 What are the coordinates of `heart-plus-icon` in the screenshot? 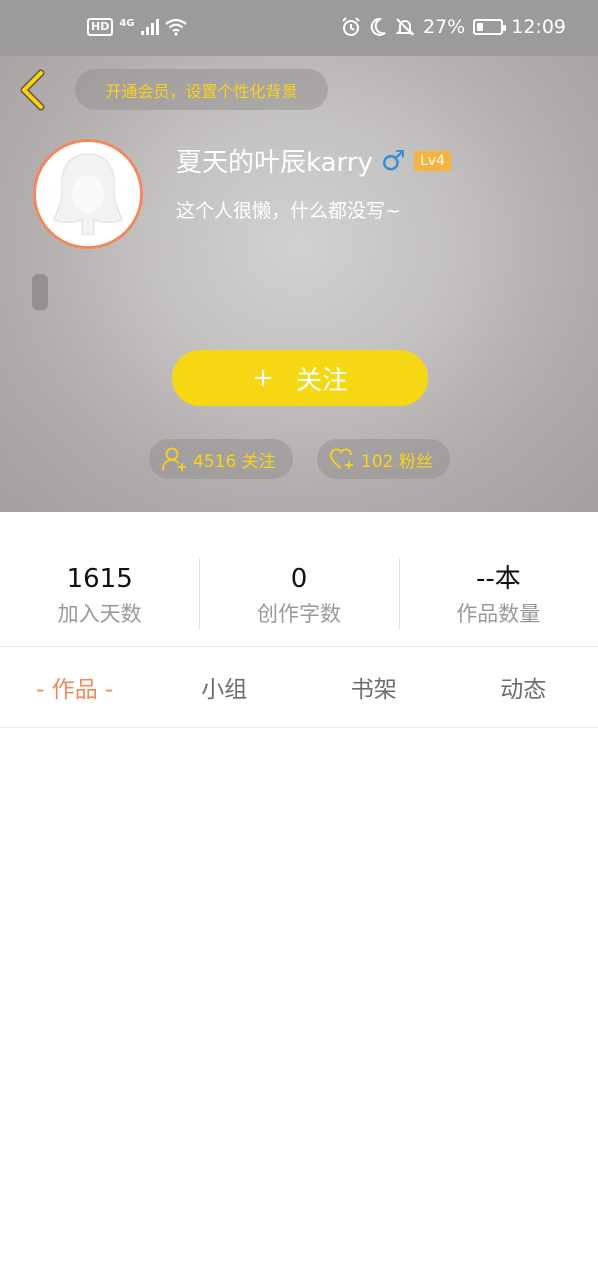 It's located at (341, 458).